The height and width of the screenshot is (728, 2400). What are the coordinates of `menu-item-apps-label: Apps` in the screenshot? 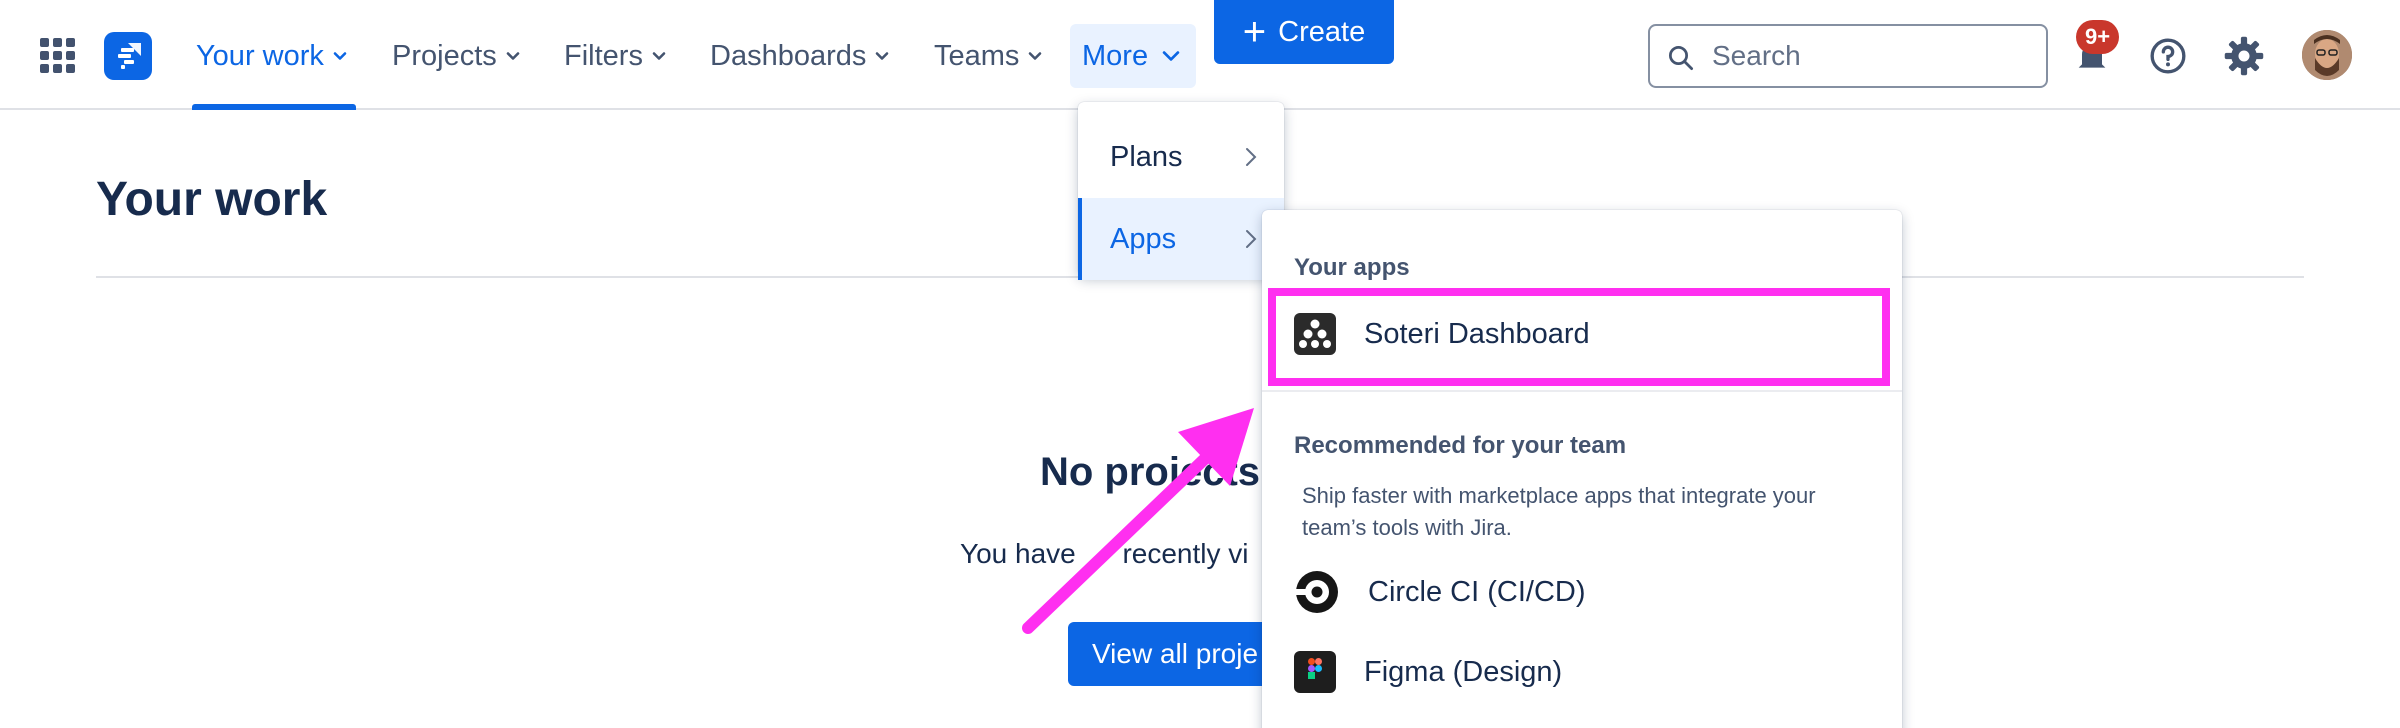 It's located at (1143, 238).